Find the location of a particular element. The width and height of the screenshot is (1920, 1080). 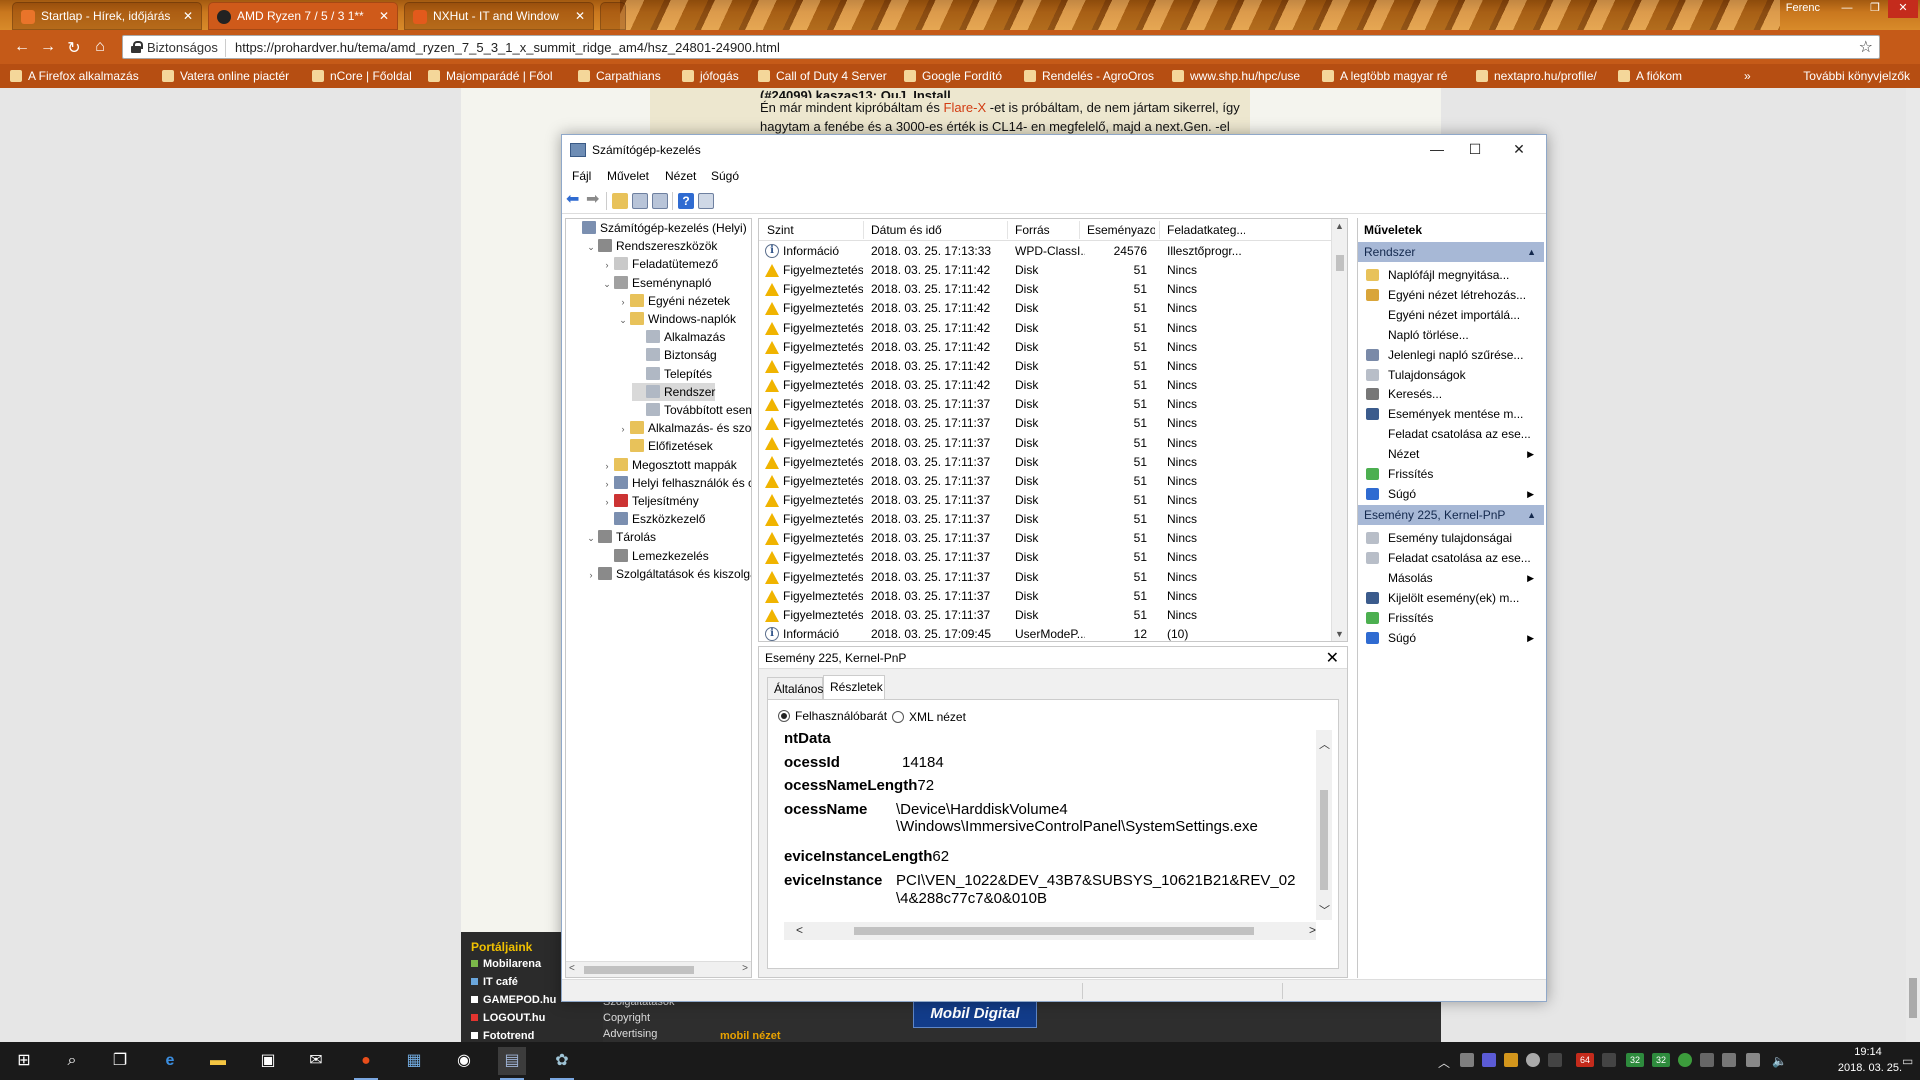

volume-icon: 🔈 is located at coordinates (1779, 1061).